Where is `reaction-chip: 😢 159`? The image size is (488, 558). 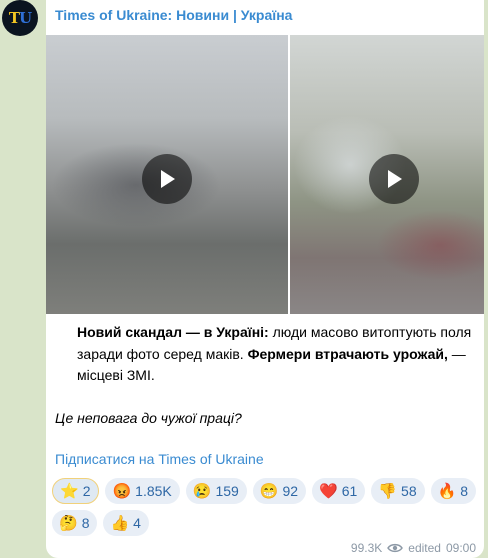
reaction-chip: 😢 159 is located at coordinates (216, 491).